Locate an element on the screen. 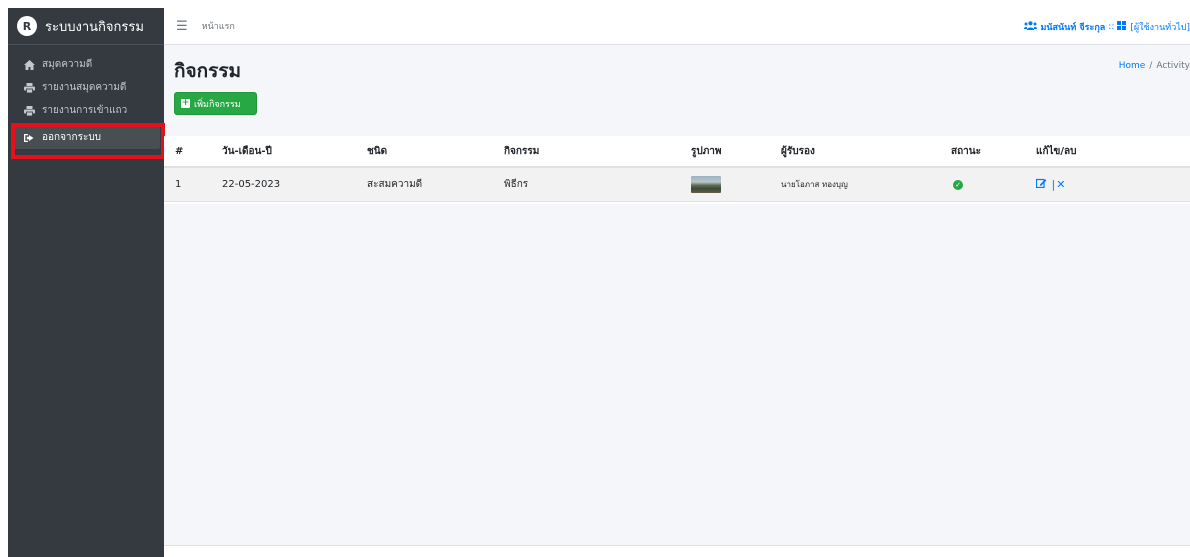 This screenshot has height=557, width=1190. add-activity-button: + เพิ่มกิจกรรม is located at coordinates (215, 103).